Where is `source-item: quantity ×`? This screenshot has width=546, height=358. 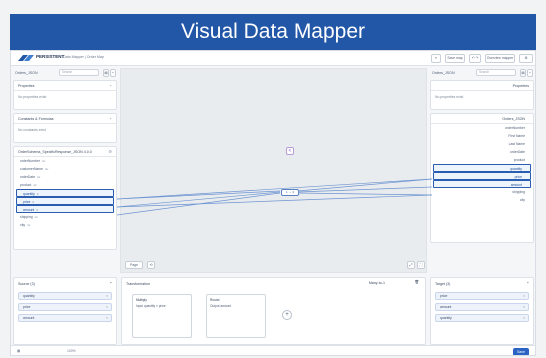
source-item: quantity × is located at coordinates (65, 296).